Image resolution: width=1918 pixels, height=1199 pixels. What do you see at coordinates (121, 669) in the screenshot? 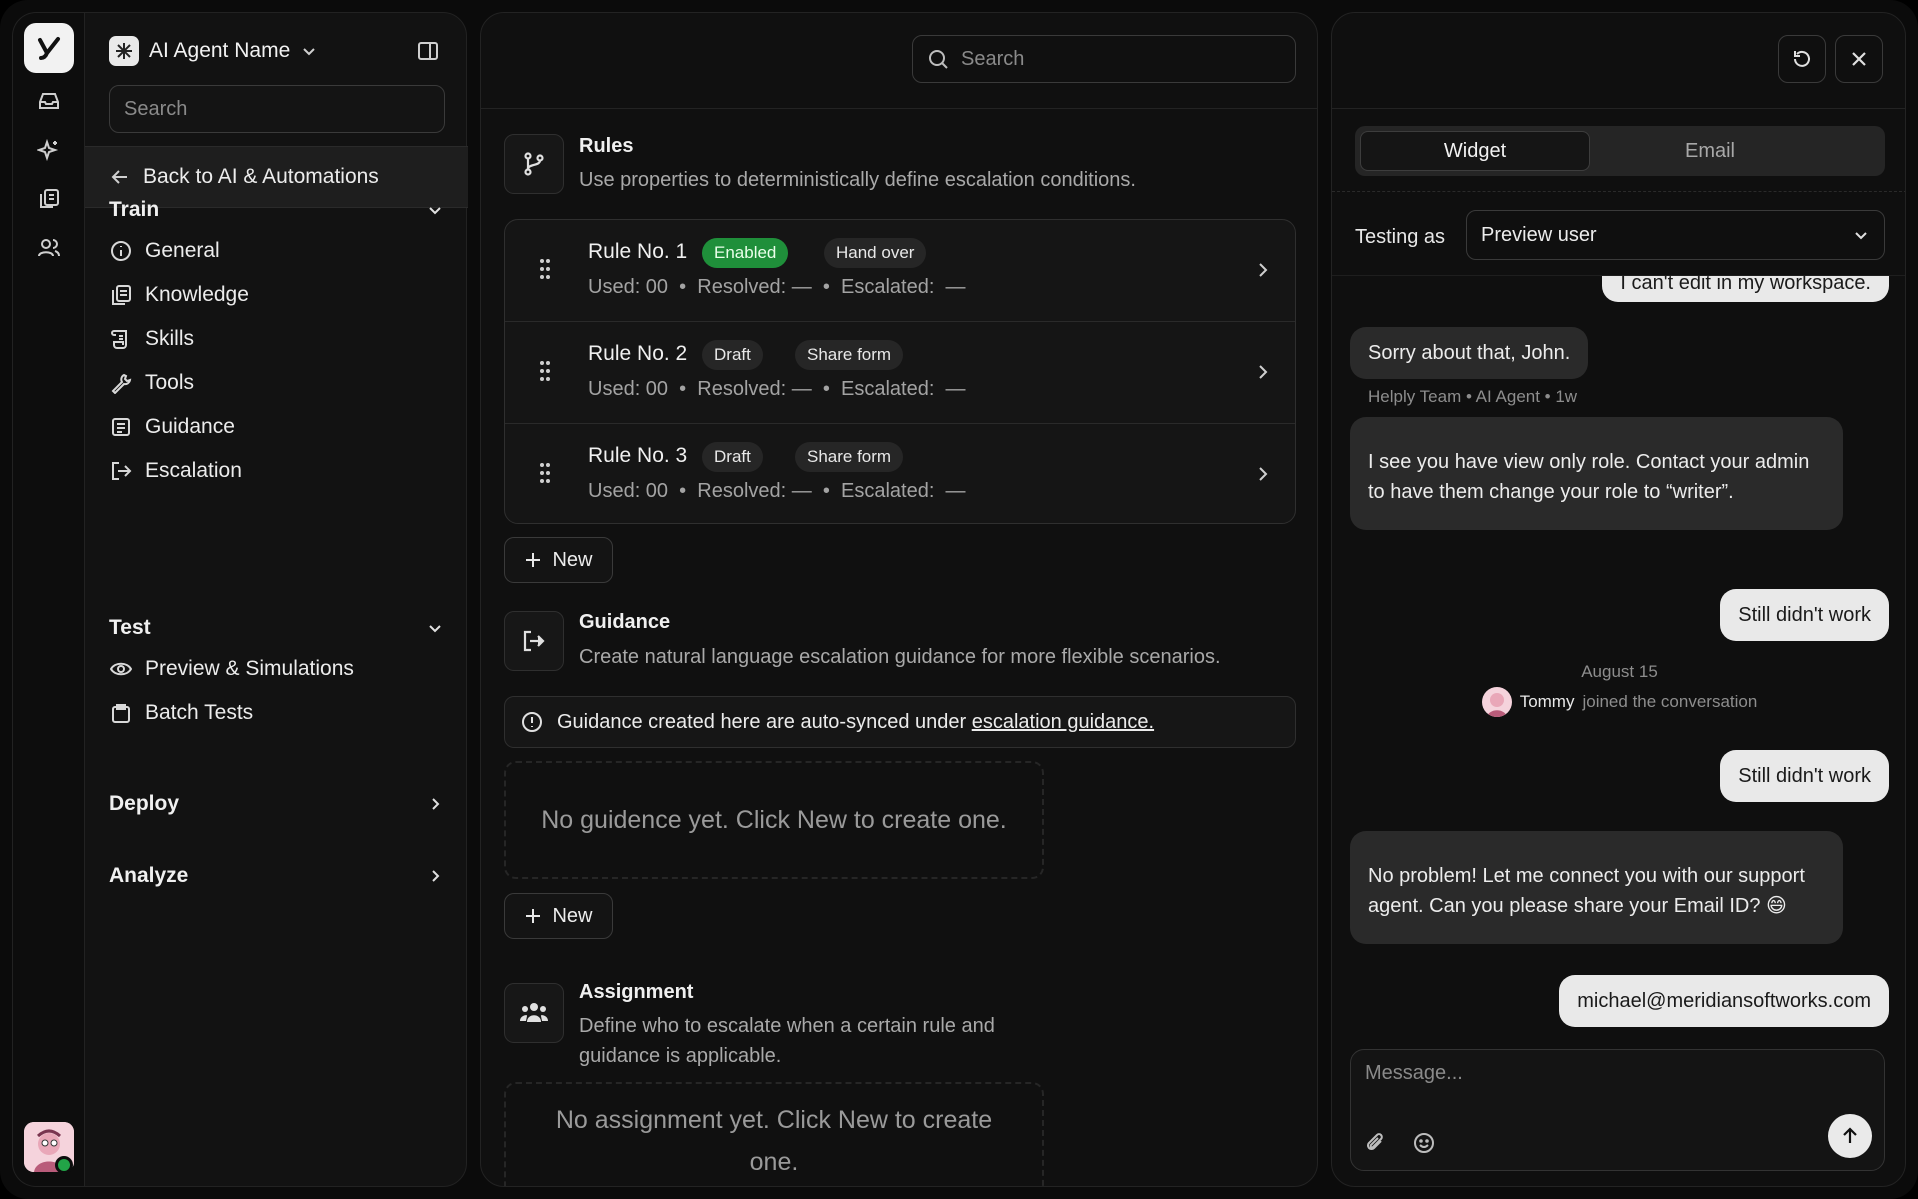
I see `eye-icon` at bounding box center [121, 669].